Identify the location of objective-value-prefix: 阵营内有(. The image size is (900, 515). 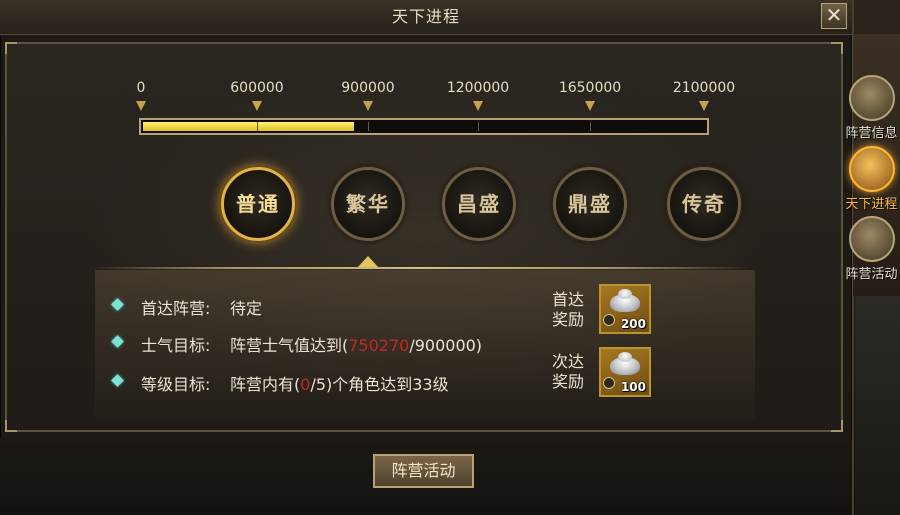
(265, 384).